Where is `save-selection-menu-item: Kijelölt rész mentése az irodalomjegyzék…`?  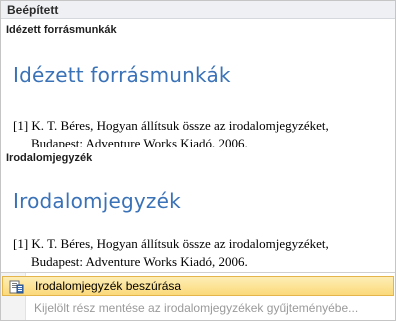
save-selection-menu-item: Kijelölt rész mentése az irodalomjegyzék… is located at coordinates (198, 308).